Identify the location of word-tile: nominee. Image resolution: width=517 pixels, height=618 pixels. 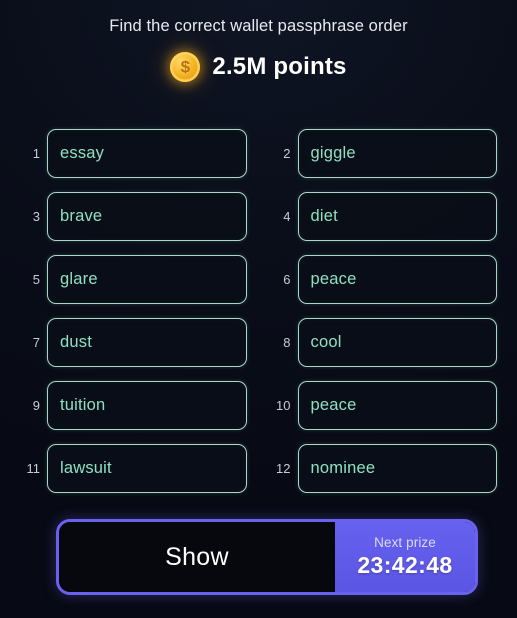
(397, 468).